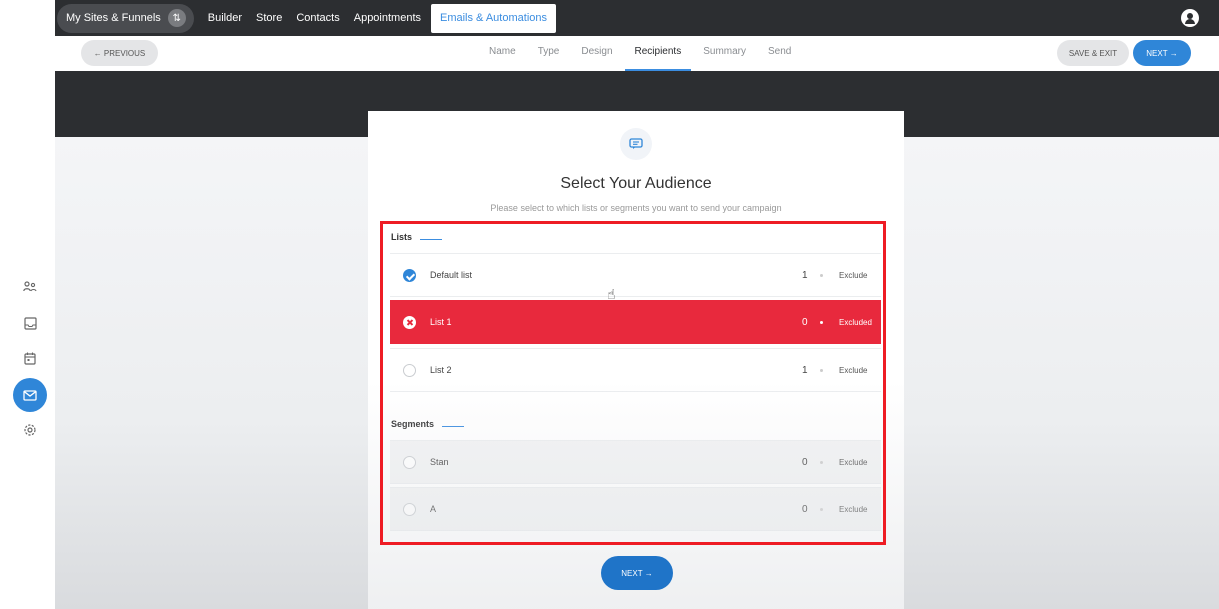  What do you see at coordinates (402, 237) in the screenshot?
I see `lists-label: Lists` at bounding box center [402, 237].